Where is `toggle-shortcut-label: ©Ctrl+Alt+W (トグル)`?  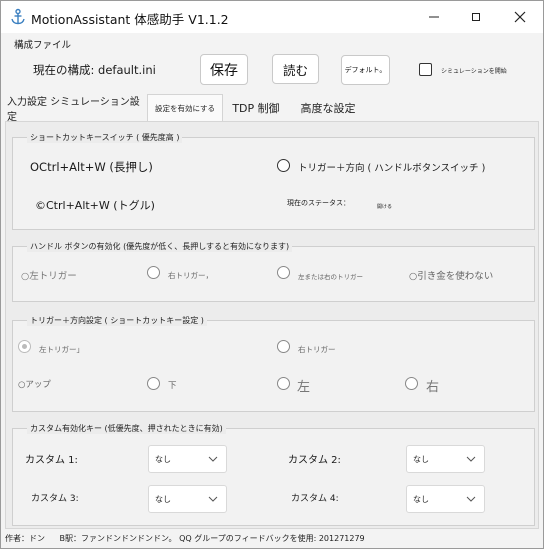 toggle-shortcut-label: ©Ctrl+Alt+W (トグル) is located at coordinates (95, 205).